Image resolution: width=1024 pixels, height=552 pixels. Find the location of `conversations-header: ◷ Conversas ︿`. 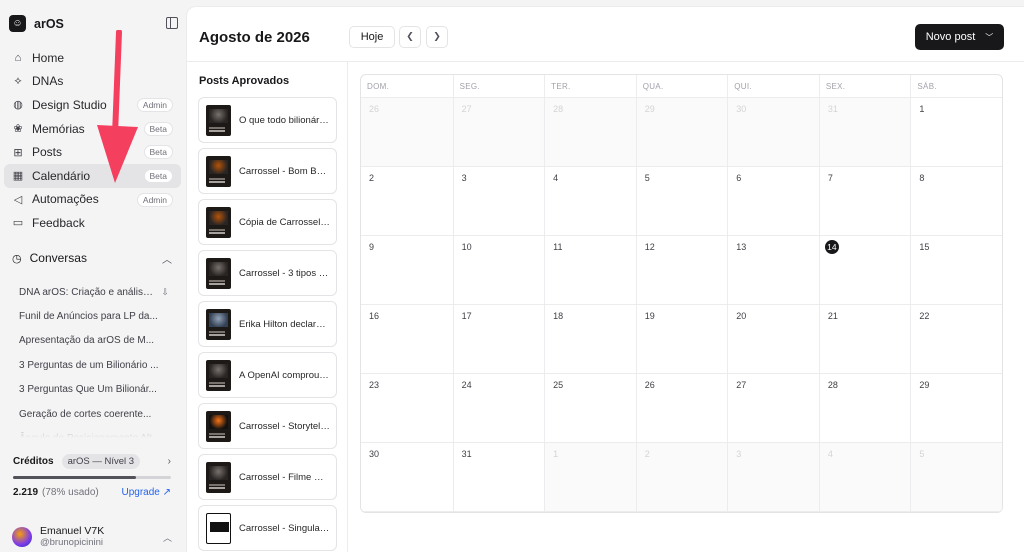

conversations-header: ◷ Conversas ︿ is located at coordinates (93, 258).